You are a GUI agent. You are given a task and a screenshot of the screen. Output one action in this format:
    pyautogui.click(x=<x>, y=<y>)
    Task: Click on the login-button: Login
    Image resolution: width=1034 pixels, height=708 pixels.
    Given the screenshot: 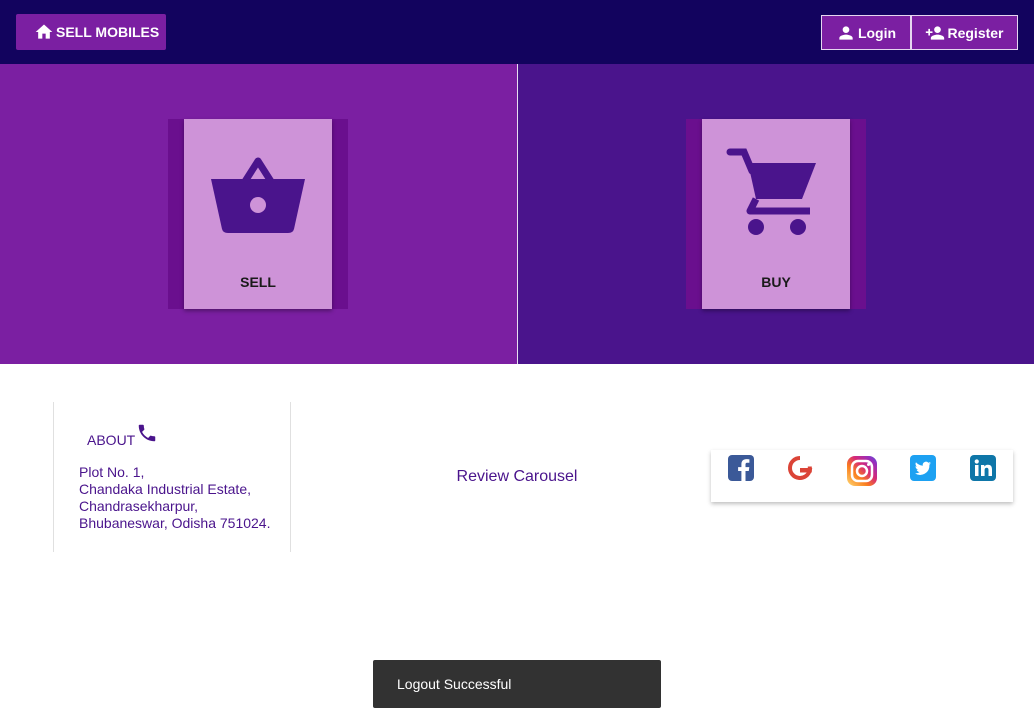 What is the action you would take?
    pyautogui.click(x=866, y=32)
    